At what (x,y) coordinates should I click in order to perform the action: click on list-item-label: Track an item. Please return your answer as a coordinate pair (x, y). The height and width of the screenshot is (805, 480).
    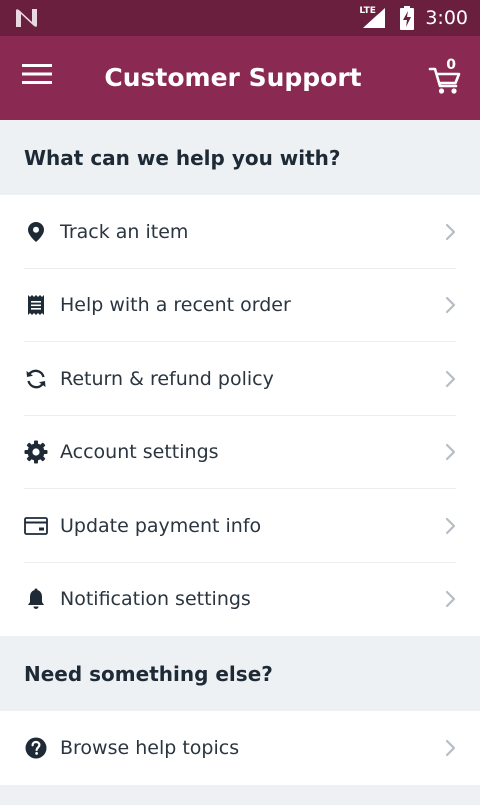
    Looking at the image, I should click on (124, 231).